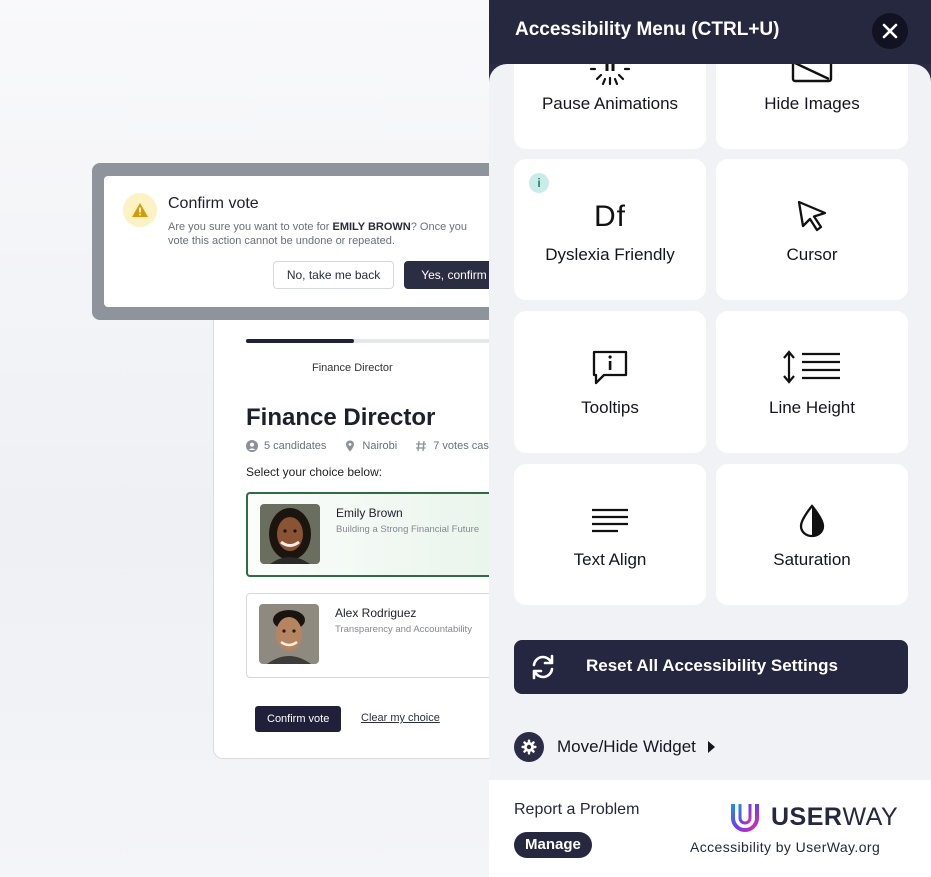 Image resolution: width=931 pixels, height=877 pixels. I want to click on reset-all-label: Reset All Accessibility Settings, so click(712, 665).